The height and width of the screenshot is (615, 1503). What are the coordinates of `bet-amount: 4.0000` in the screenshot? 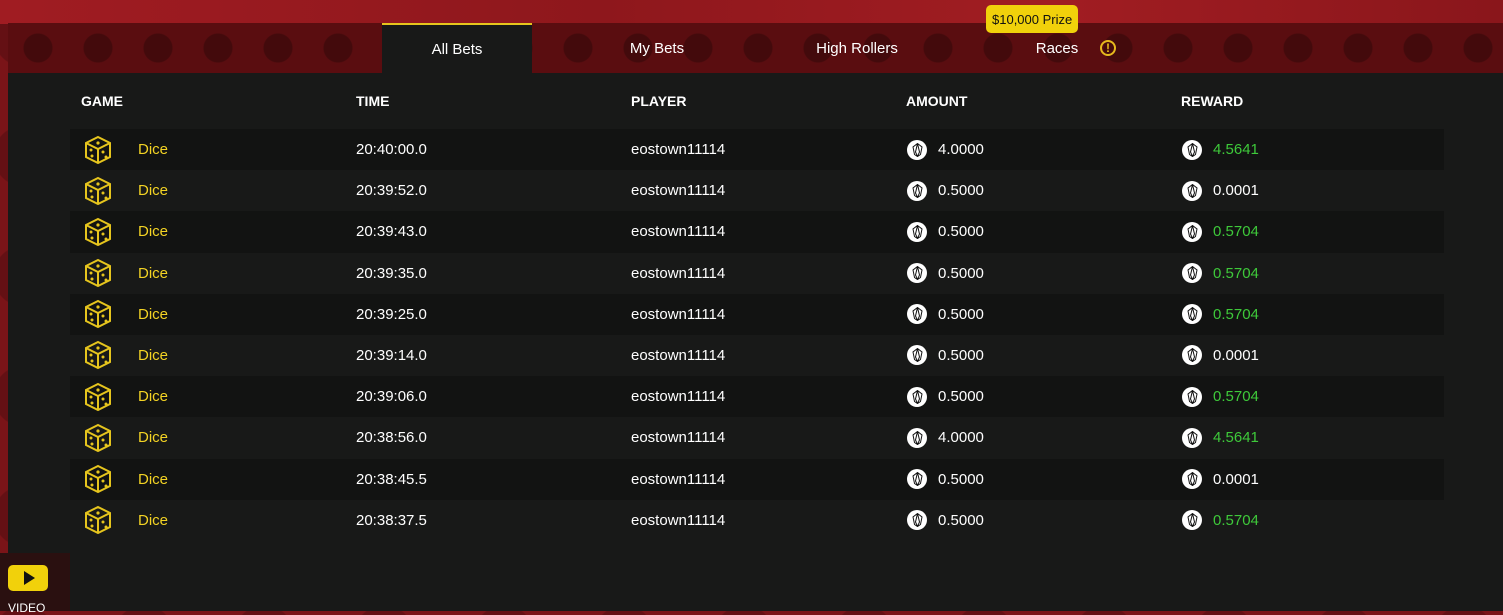 It's located at (945, 149).